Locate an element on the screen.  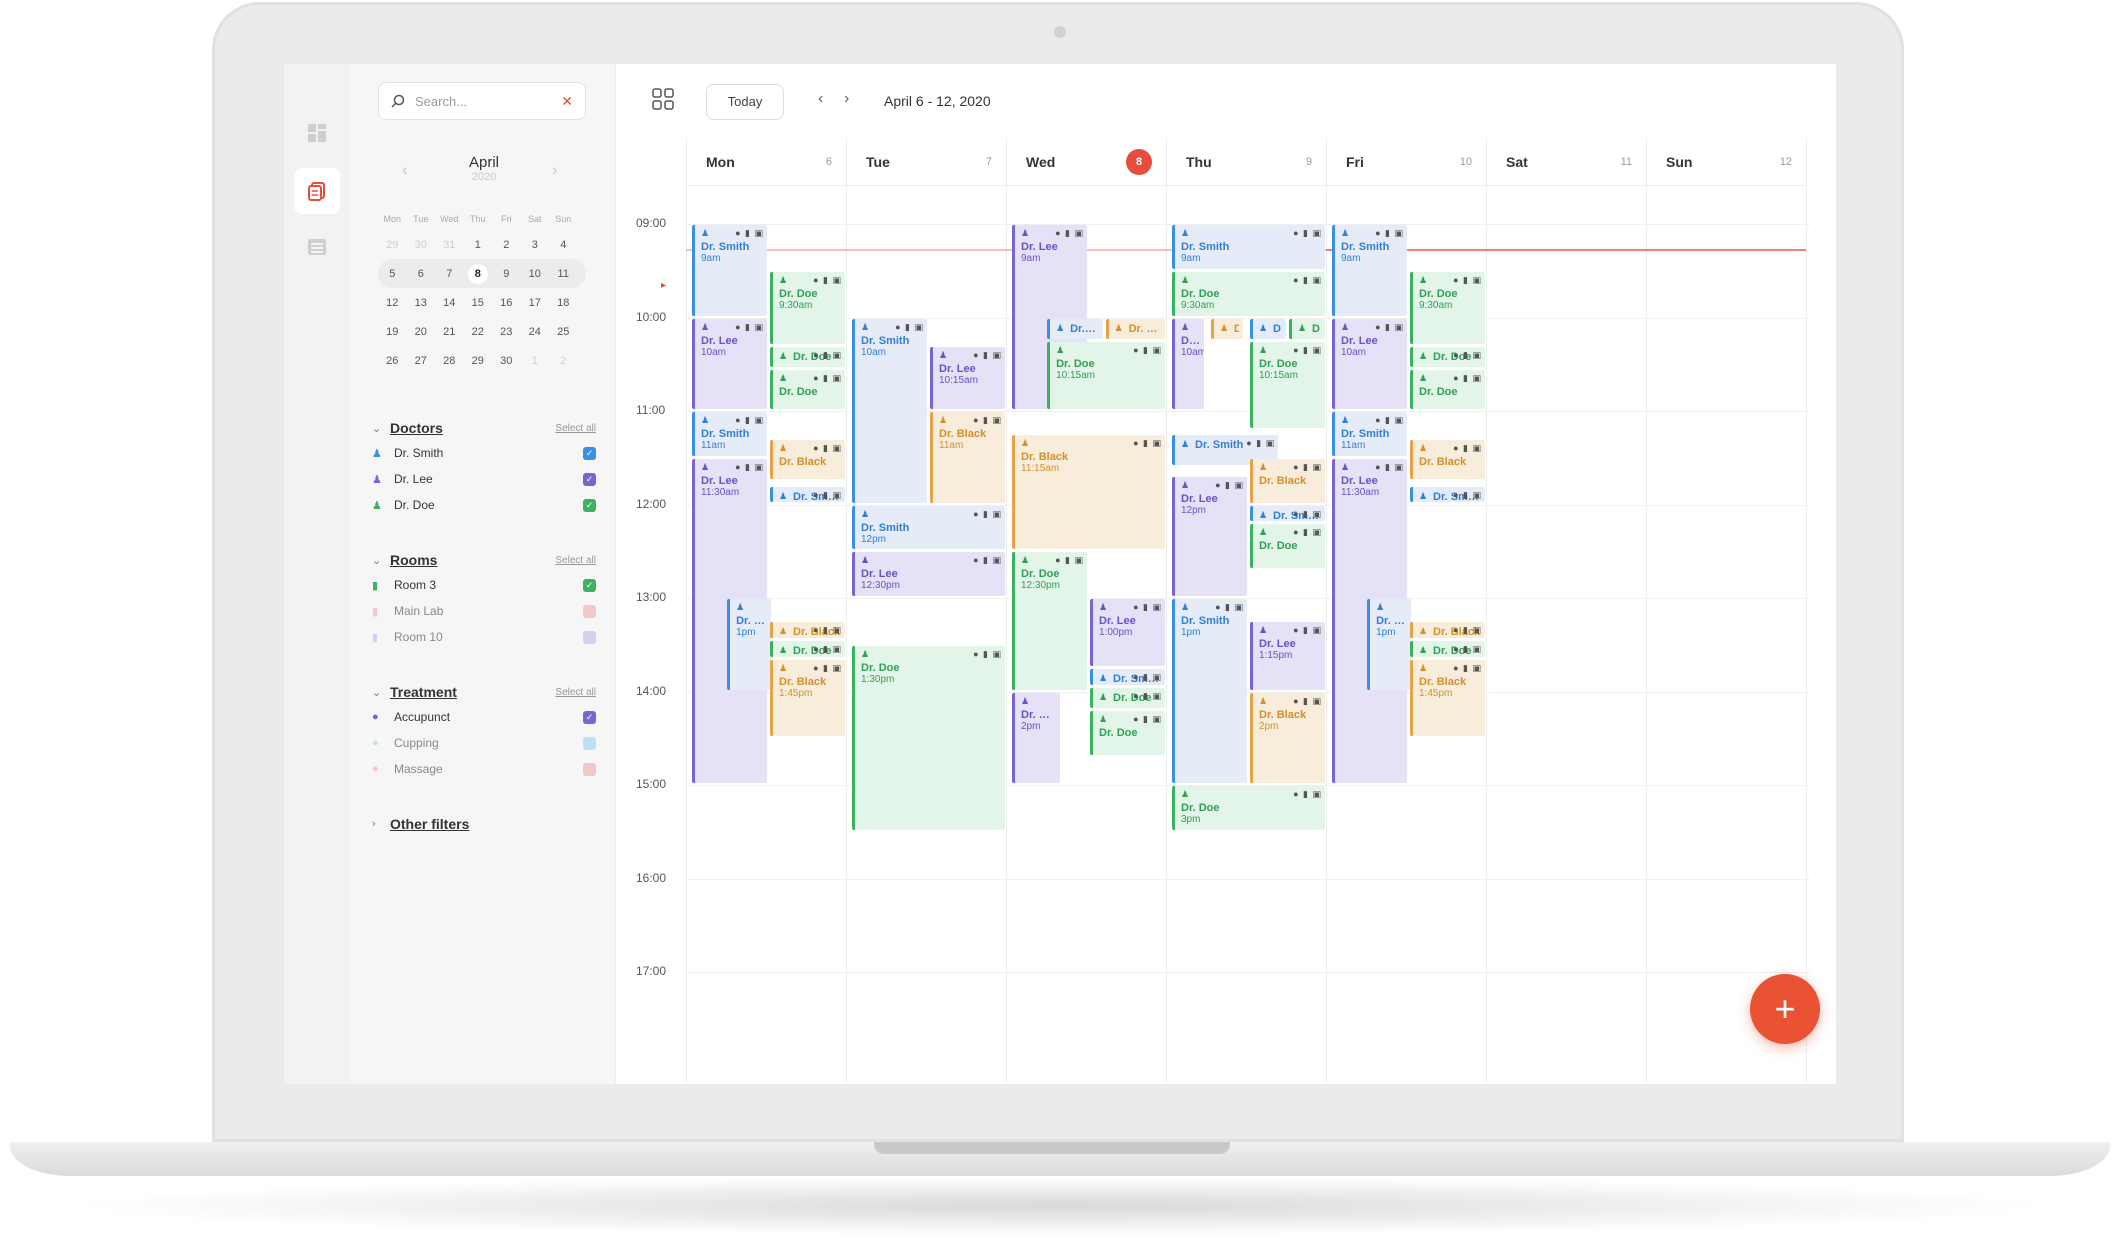
appointment: ♟ ● ▮ ▣ Dr. Black 11am is located at coordinates (967, 457).